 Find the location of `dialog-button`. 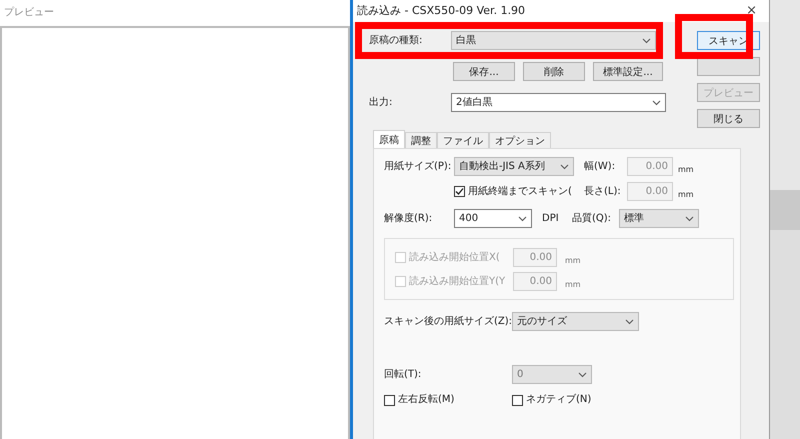

dialog-button is located at coordinates (728, 66).